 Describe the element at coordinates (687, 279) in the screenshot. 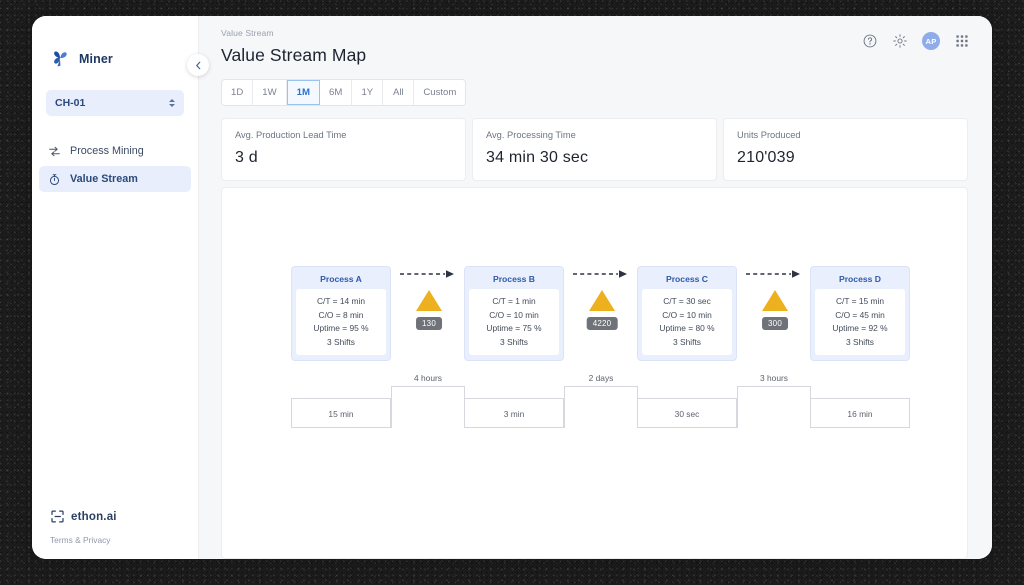

I see `process-title: Process C` at that location.